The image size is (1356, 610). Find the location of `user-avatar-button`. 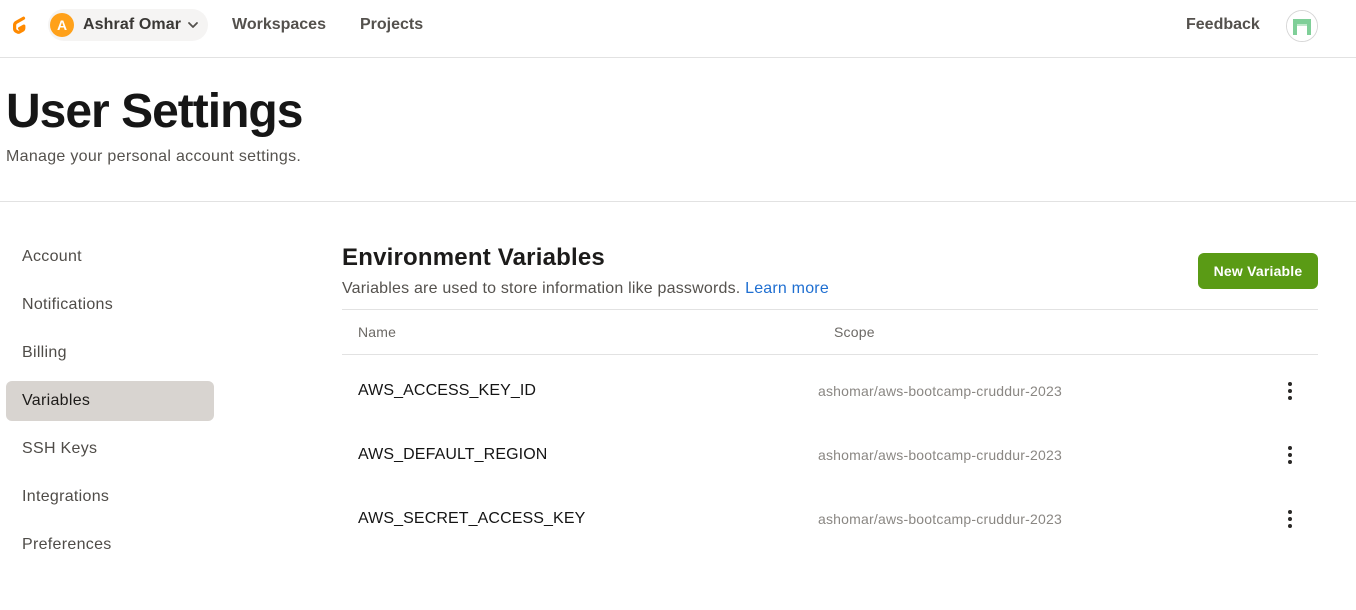

user-avatar-button is located at coordinates (1302, 26).